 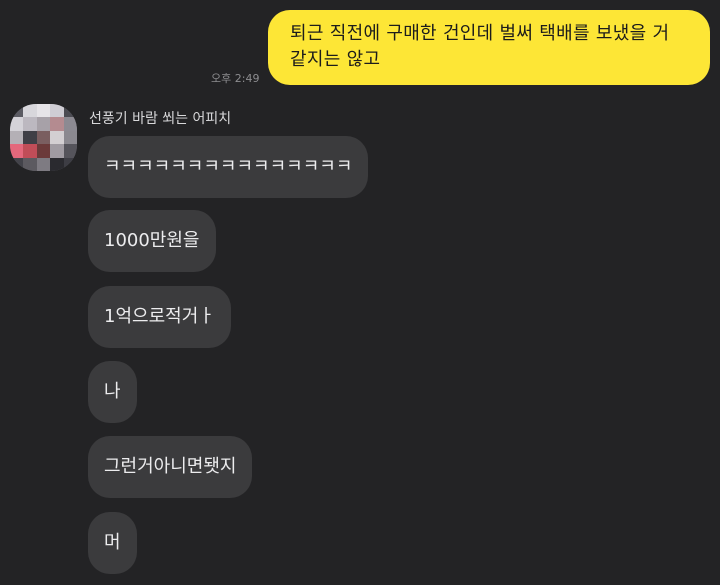 I want to click on incoming-message-bubble: 나, so click(x=112, y=392).